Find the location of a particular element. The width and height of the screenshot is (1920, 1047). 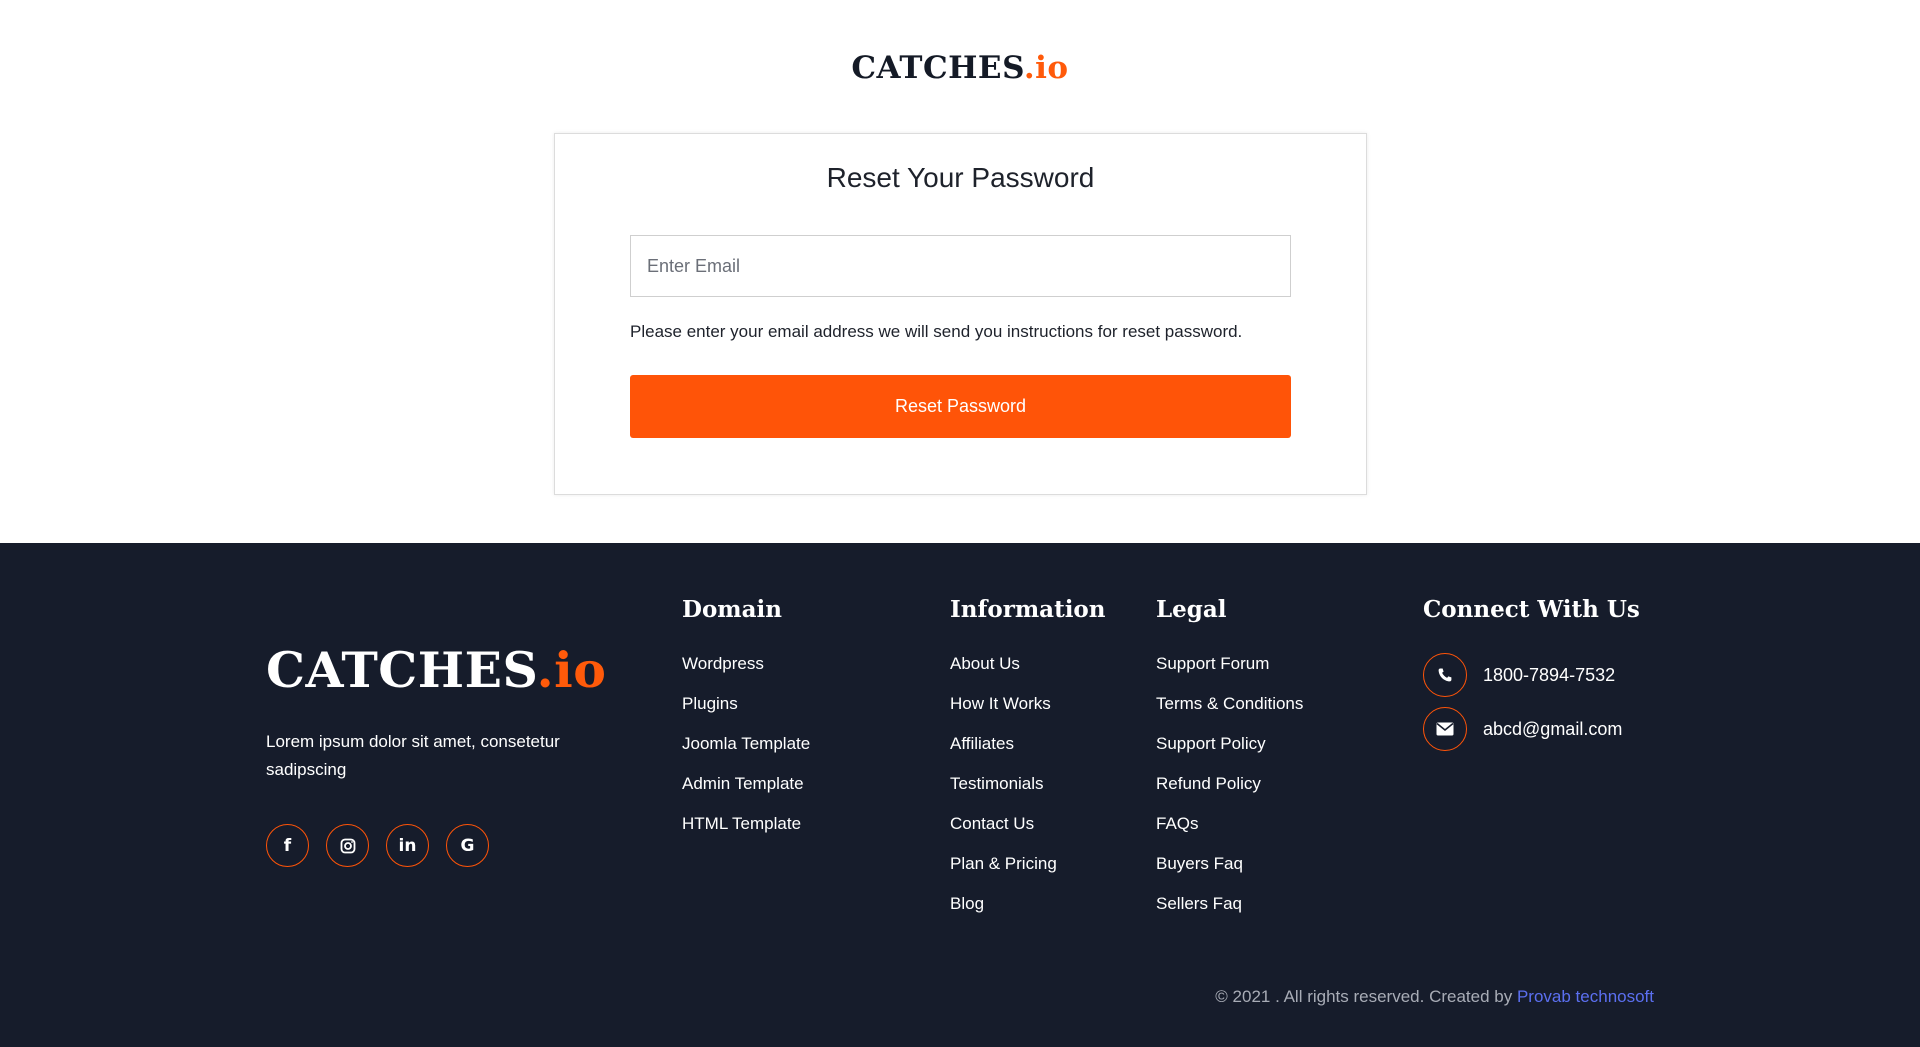

google-icon: G is located at coordinates (467, 845).